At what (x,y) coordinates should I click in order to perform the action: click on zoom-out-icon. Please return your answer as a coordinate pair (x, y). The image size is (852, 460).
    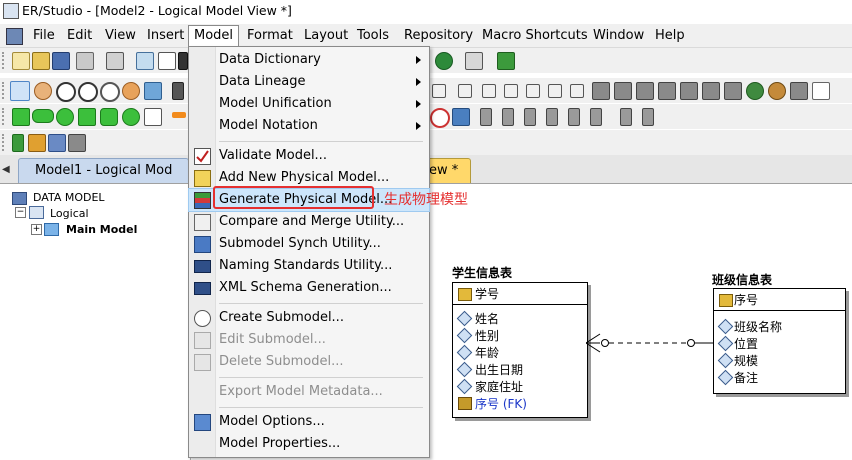
    Looking at the image, I should click on (88, 92).